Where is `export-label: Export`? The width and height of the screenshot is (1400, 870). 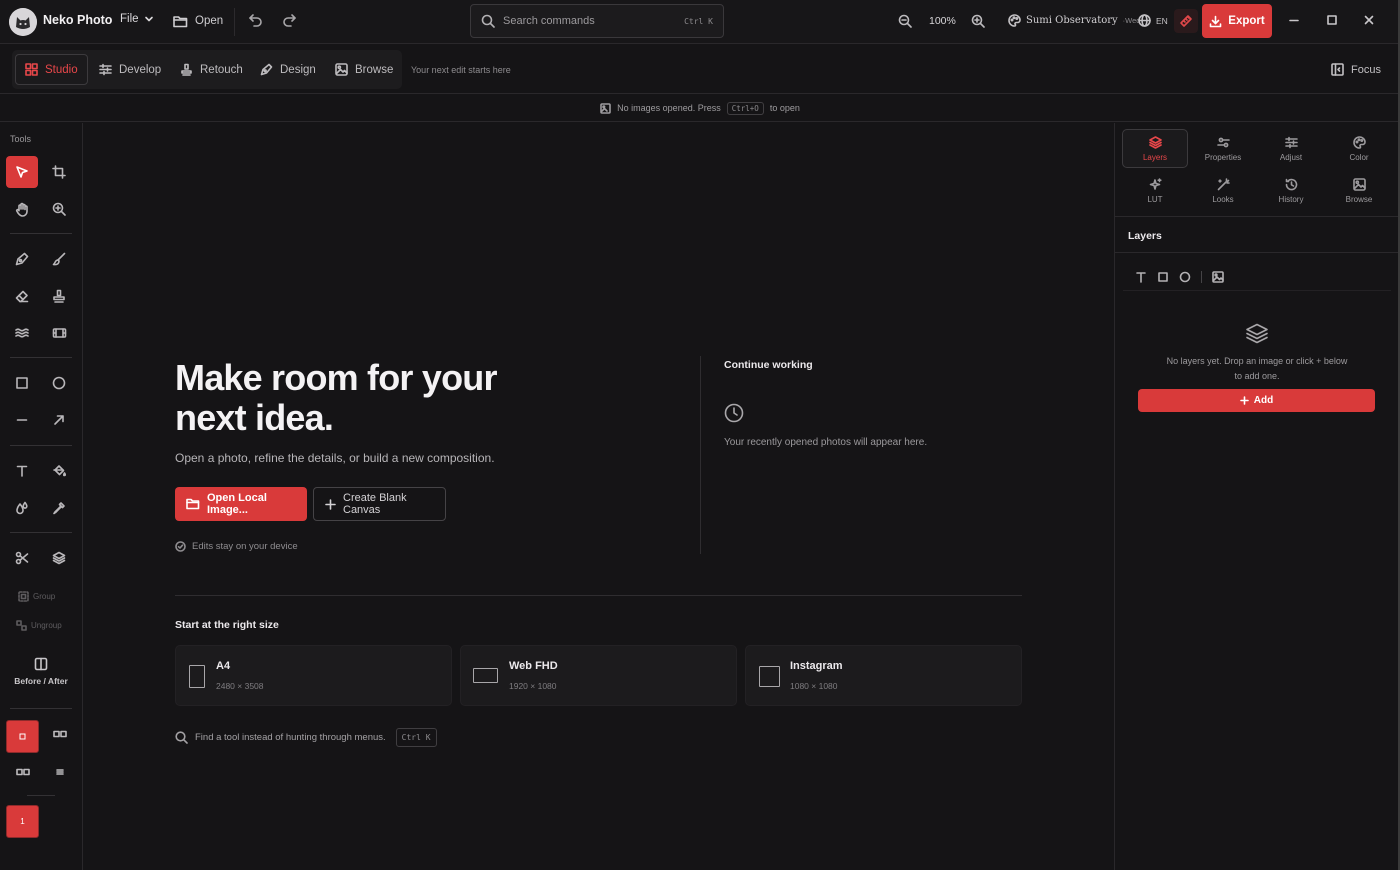 export-label: Export is located at coordinates (1246, 21).